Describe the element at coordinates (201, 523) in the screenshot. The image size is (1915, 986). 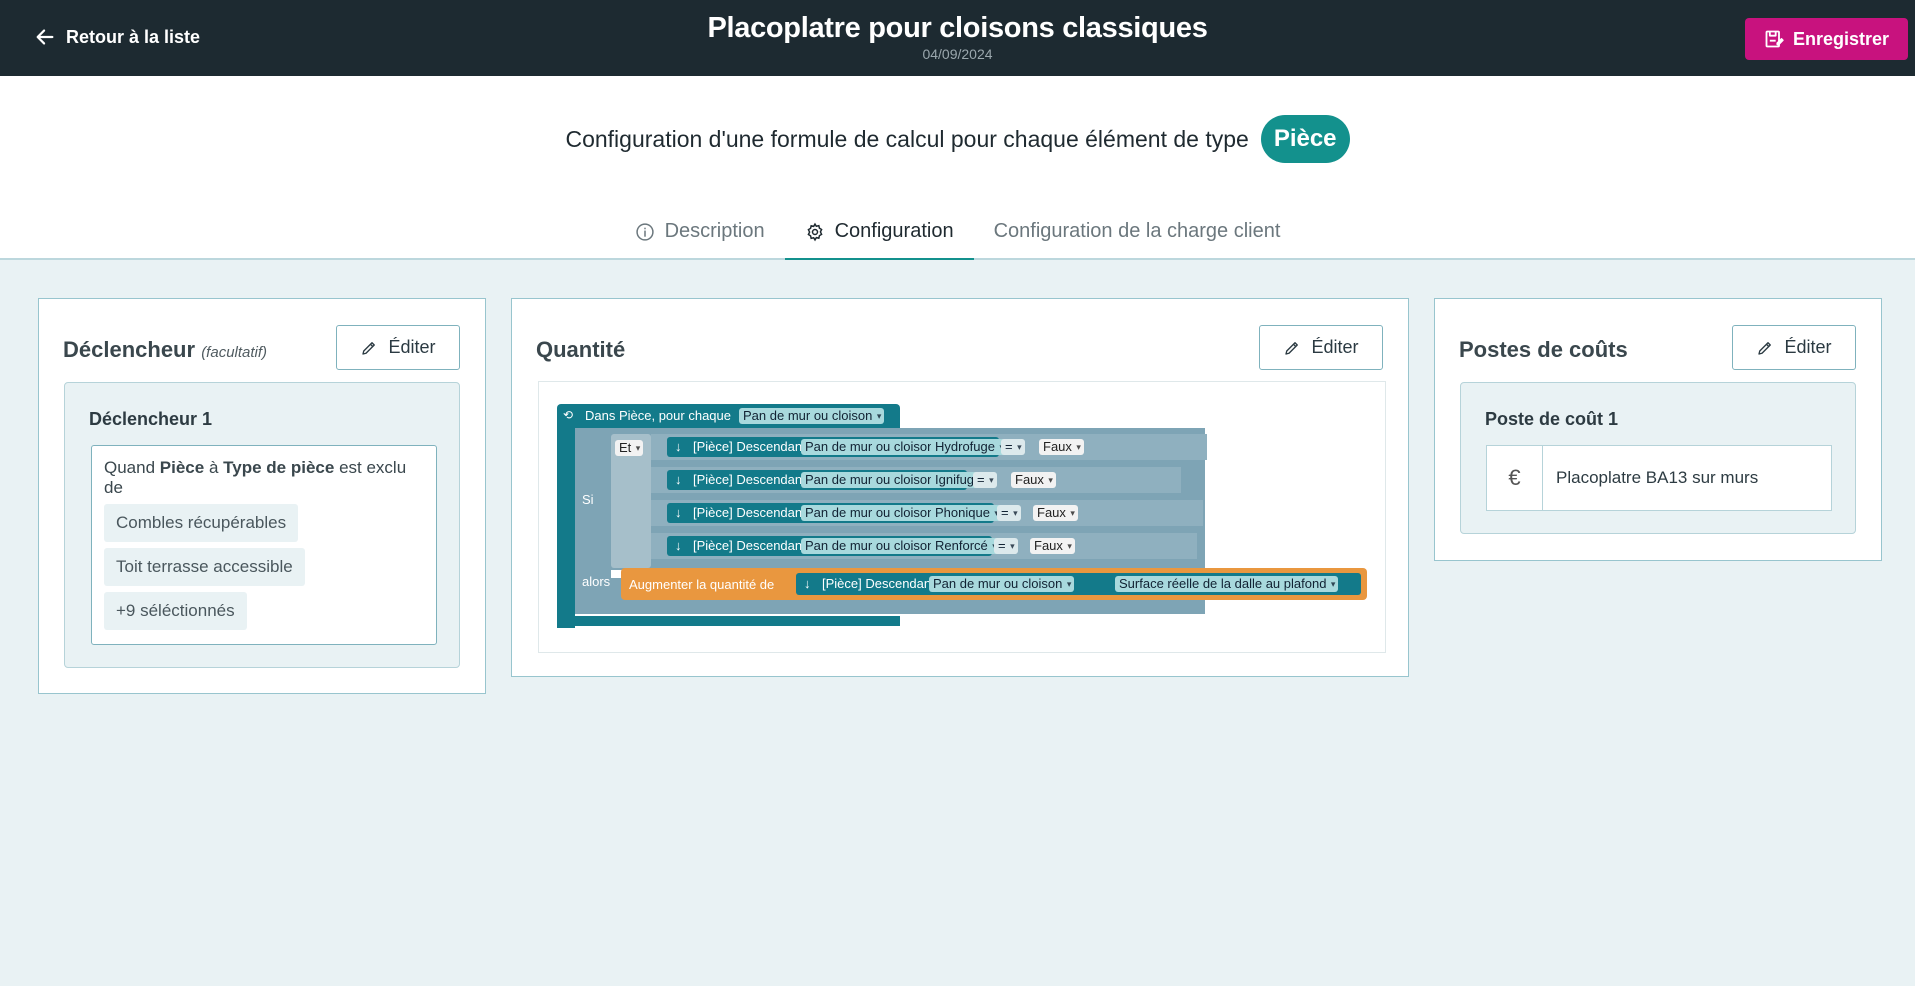
I see `condition-chip: Combles récupérables` at that location.